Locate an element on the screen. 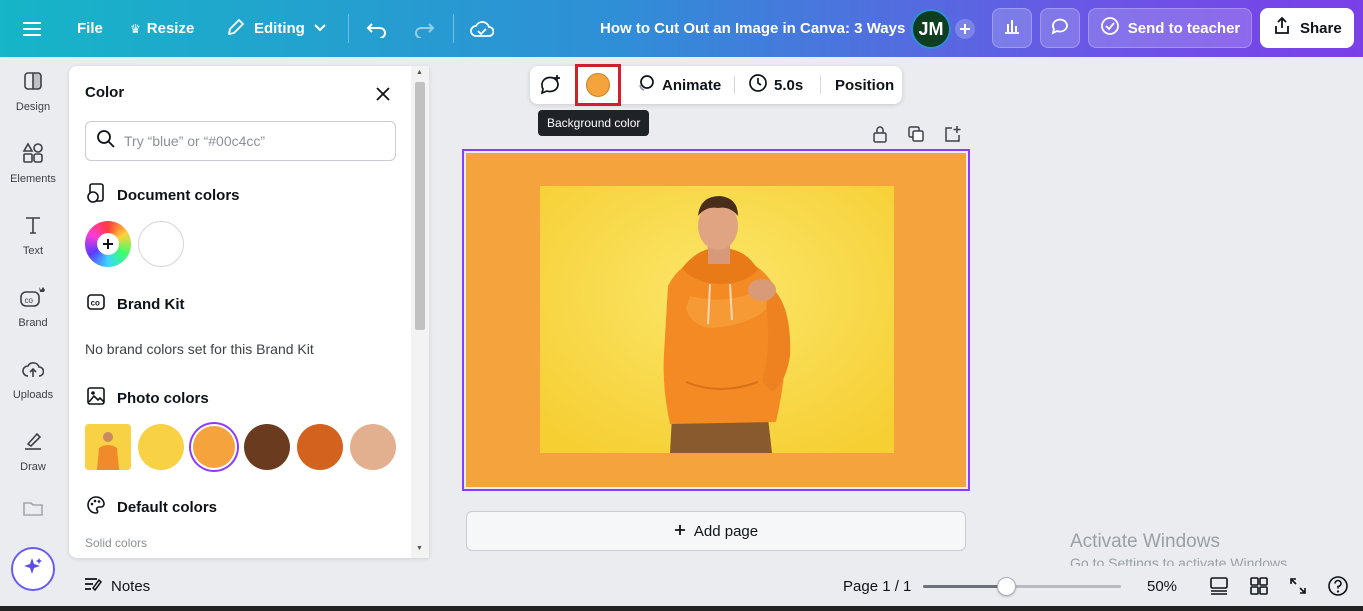 This screenshot has width=1363, height=611. scrollbar-thumb is located at coordinates (420, 206).